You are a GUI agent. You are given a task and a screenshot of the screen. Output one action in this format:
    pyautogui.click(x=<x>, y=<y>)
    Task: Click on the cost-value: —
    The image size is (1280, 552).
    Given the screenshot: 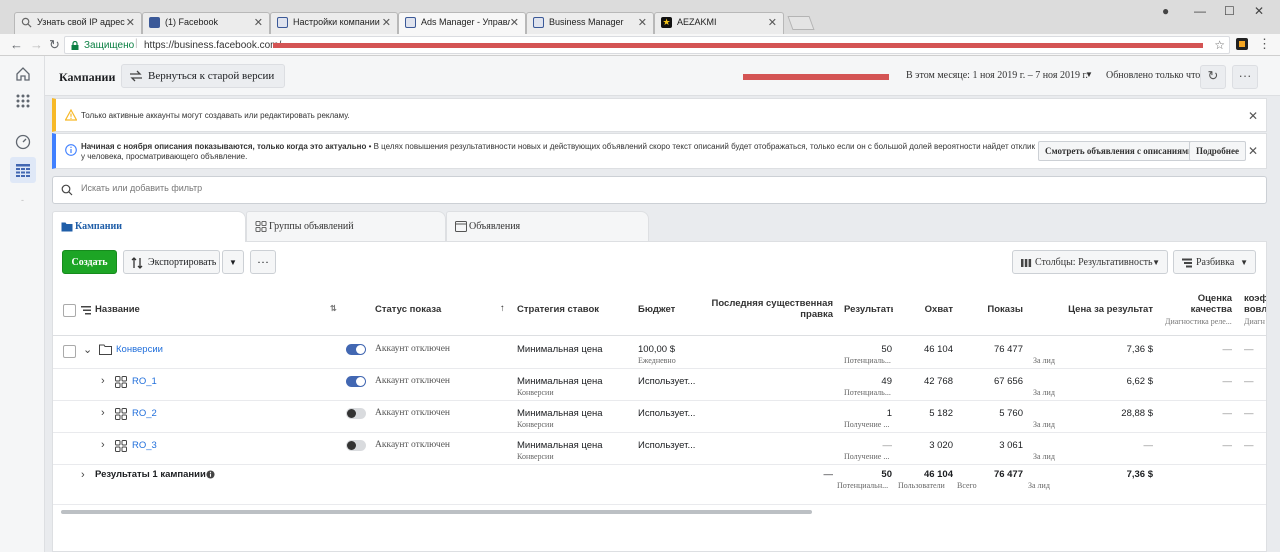 What is the action you would take?
    pyautogui.click(x=1148, y=445)
    